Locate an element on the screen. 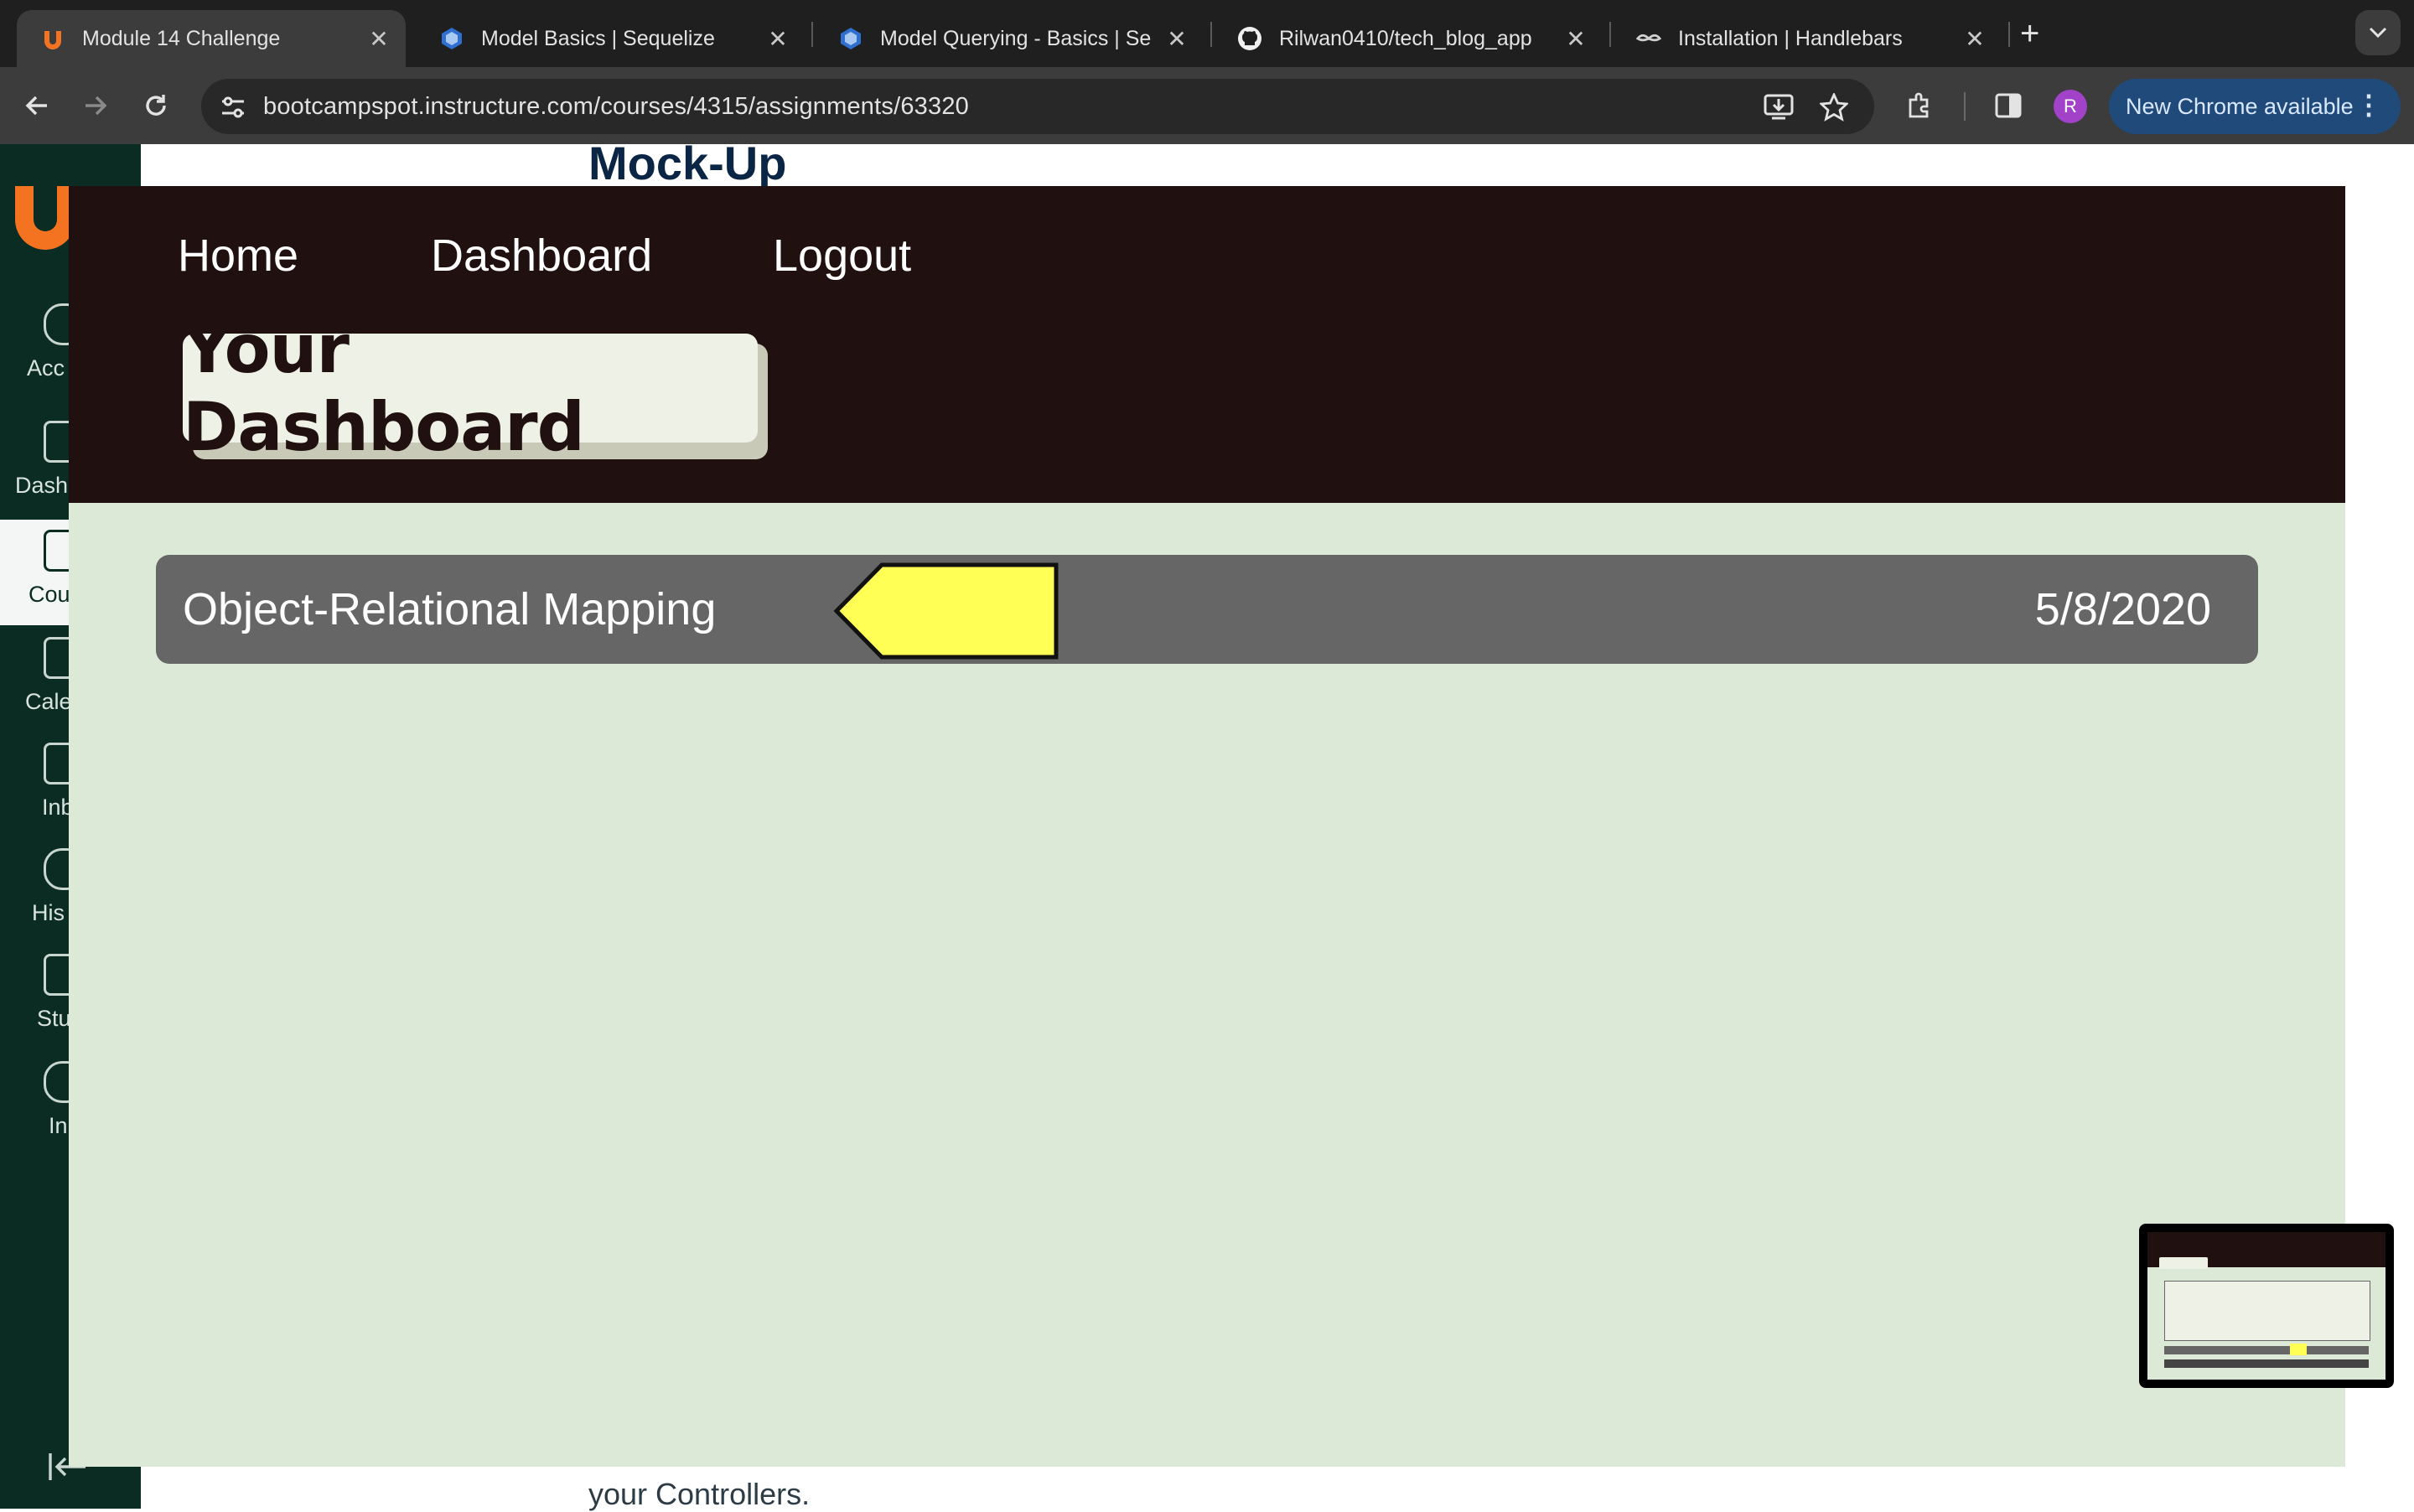 The width and height of the screenshot is (2414, 1512). reload-button is located at coordinates (156, 105).